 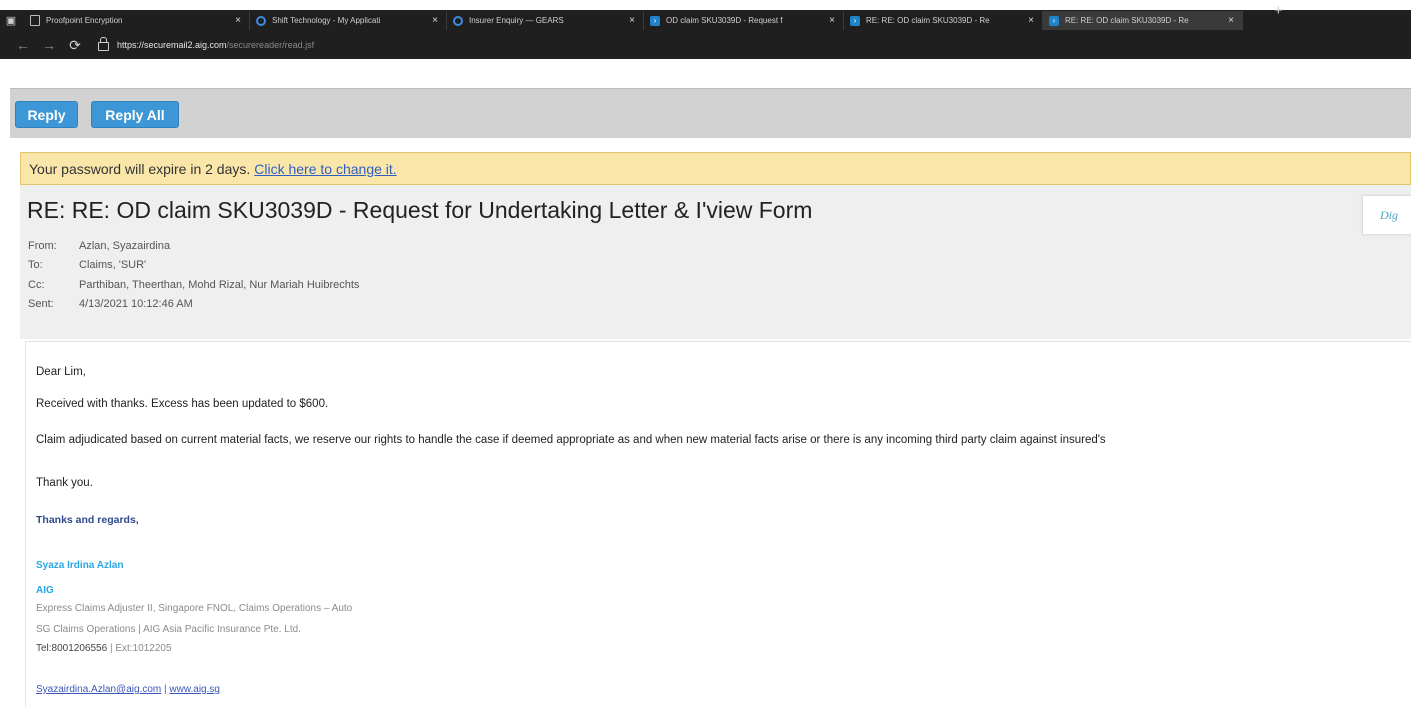 I want to click on tab-title: Insurer Enquiry — GEARS, so click(x=516, y=20).